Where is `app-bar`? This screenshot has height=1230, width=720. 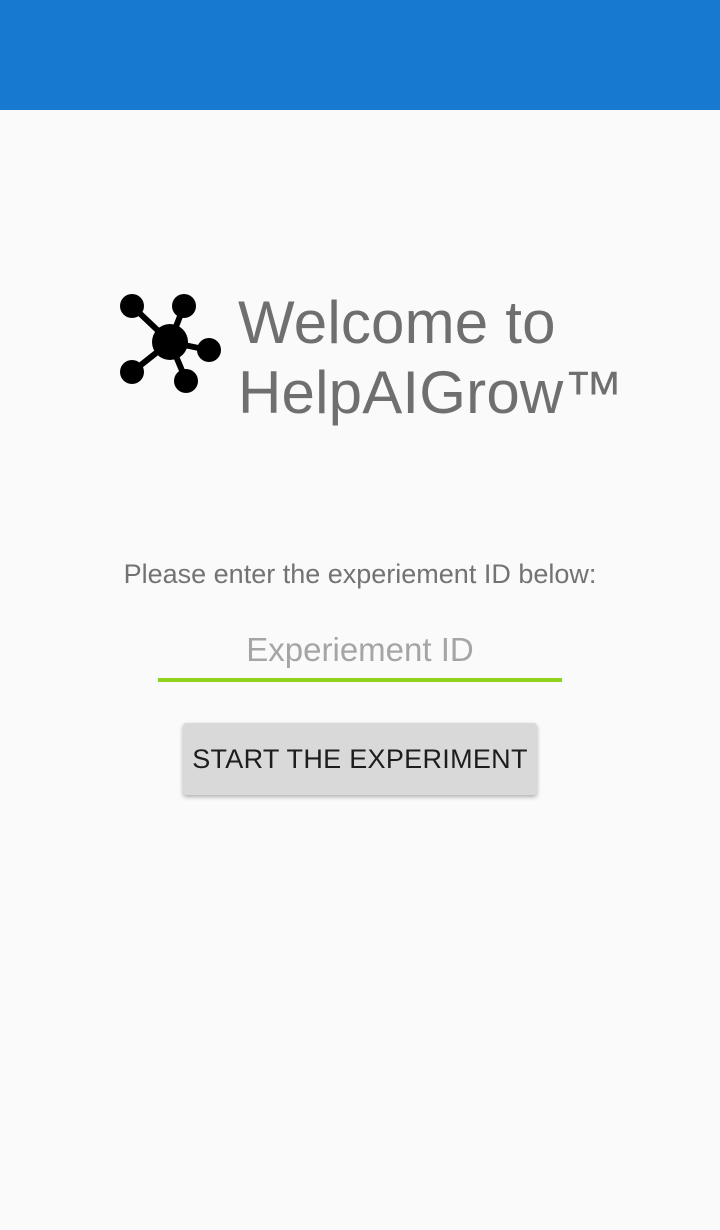
app-bar is located at coordinates (360, 55).